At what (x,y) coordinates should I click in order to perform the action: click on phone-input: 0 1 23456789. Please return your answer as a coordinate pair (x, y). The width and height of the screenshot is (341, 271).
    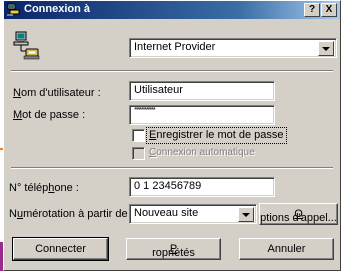
    Looking at the image, I should click on (202, 187).